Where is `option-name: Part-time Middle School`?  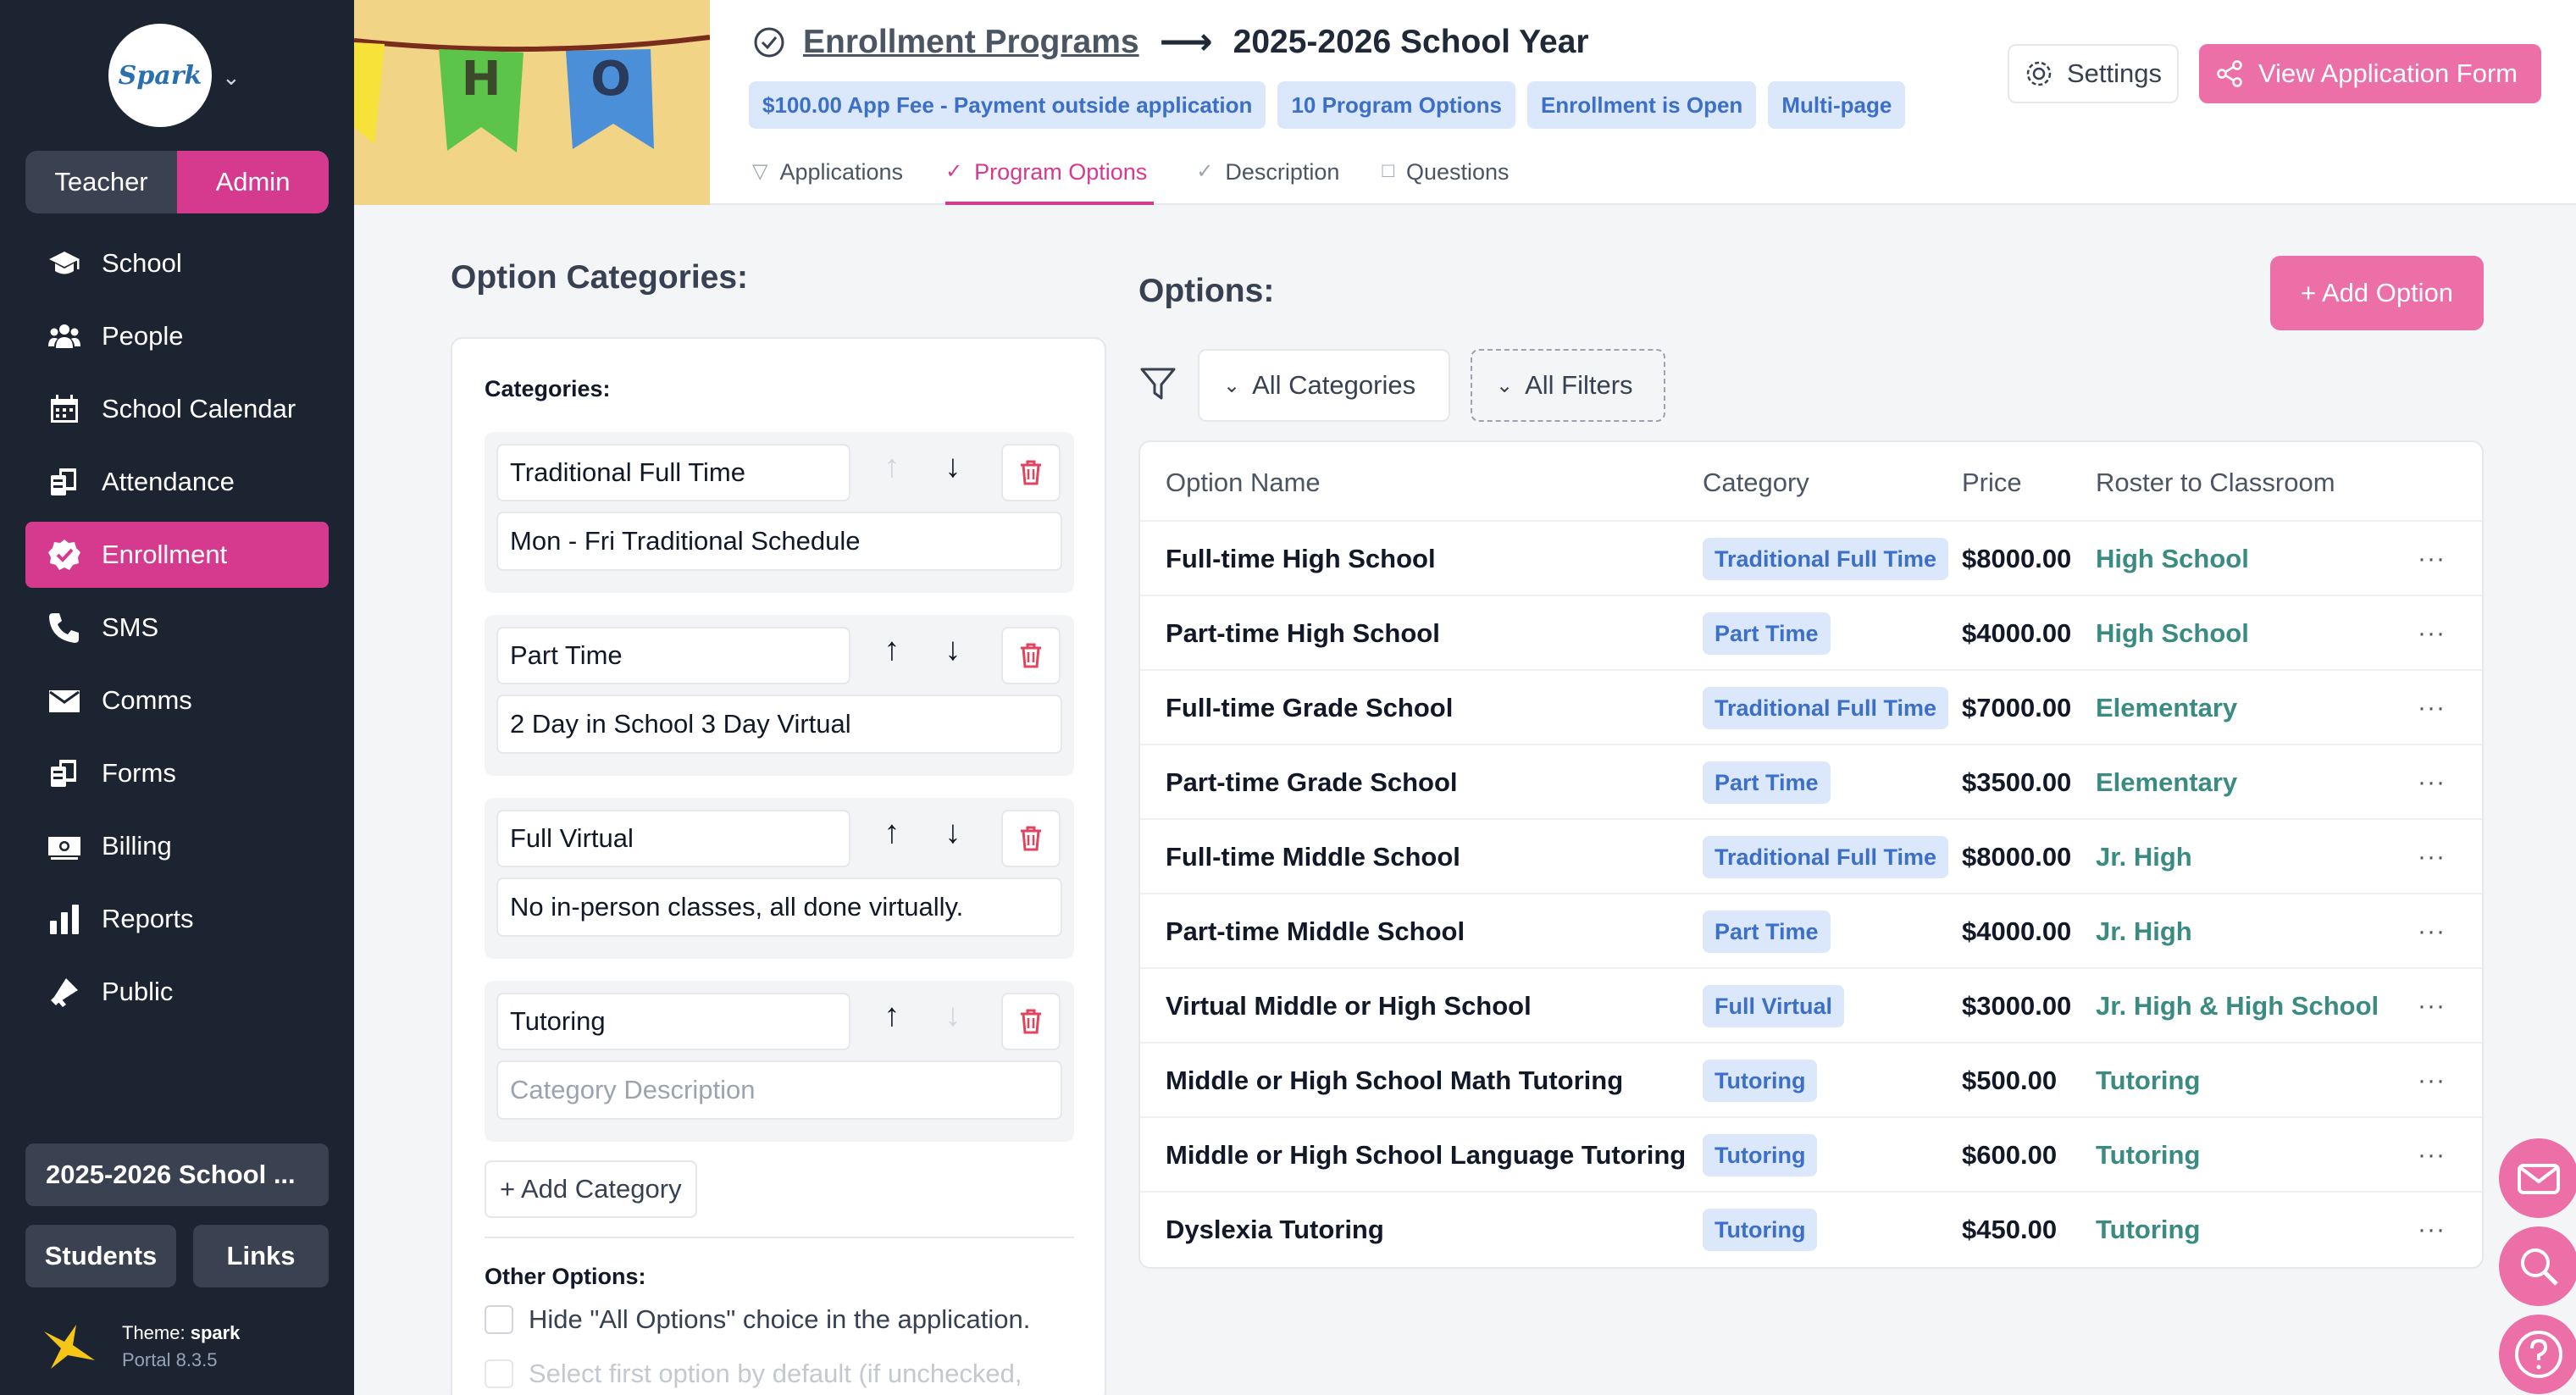 option-name: Part-time Middle School is located at coordinates (1315, 931).